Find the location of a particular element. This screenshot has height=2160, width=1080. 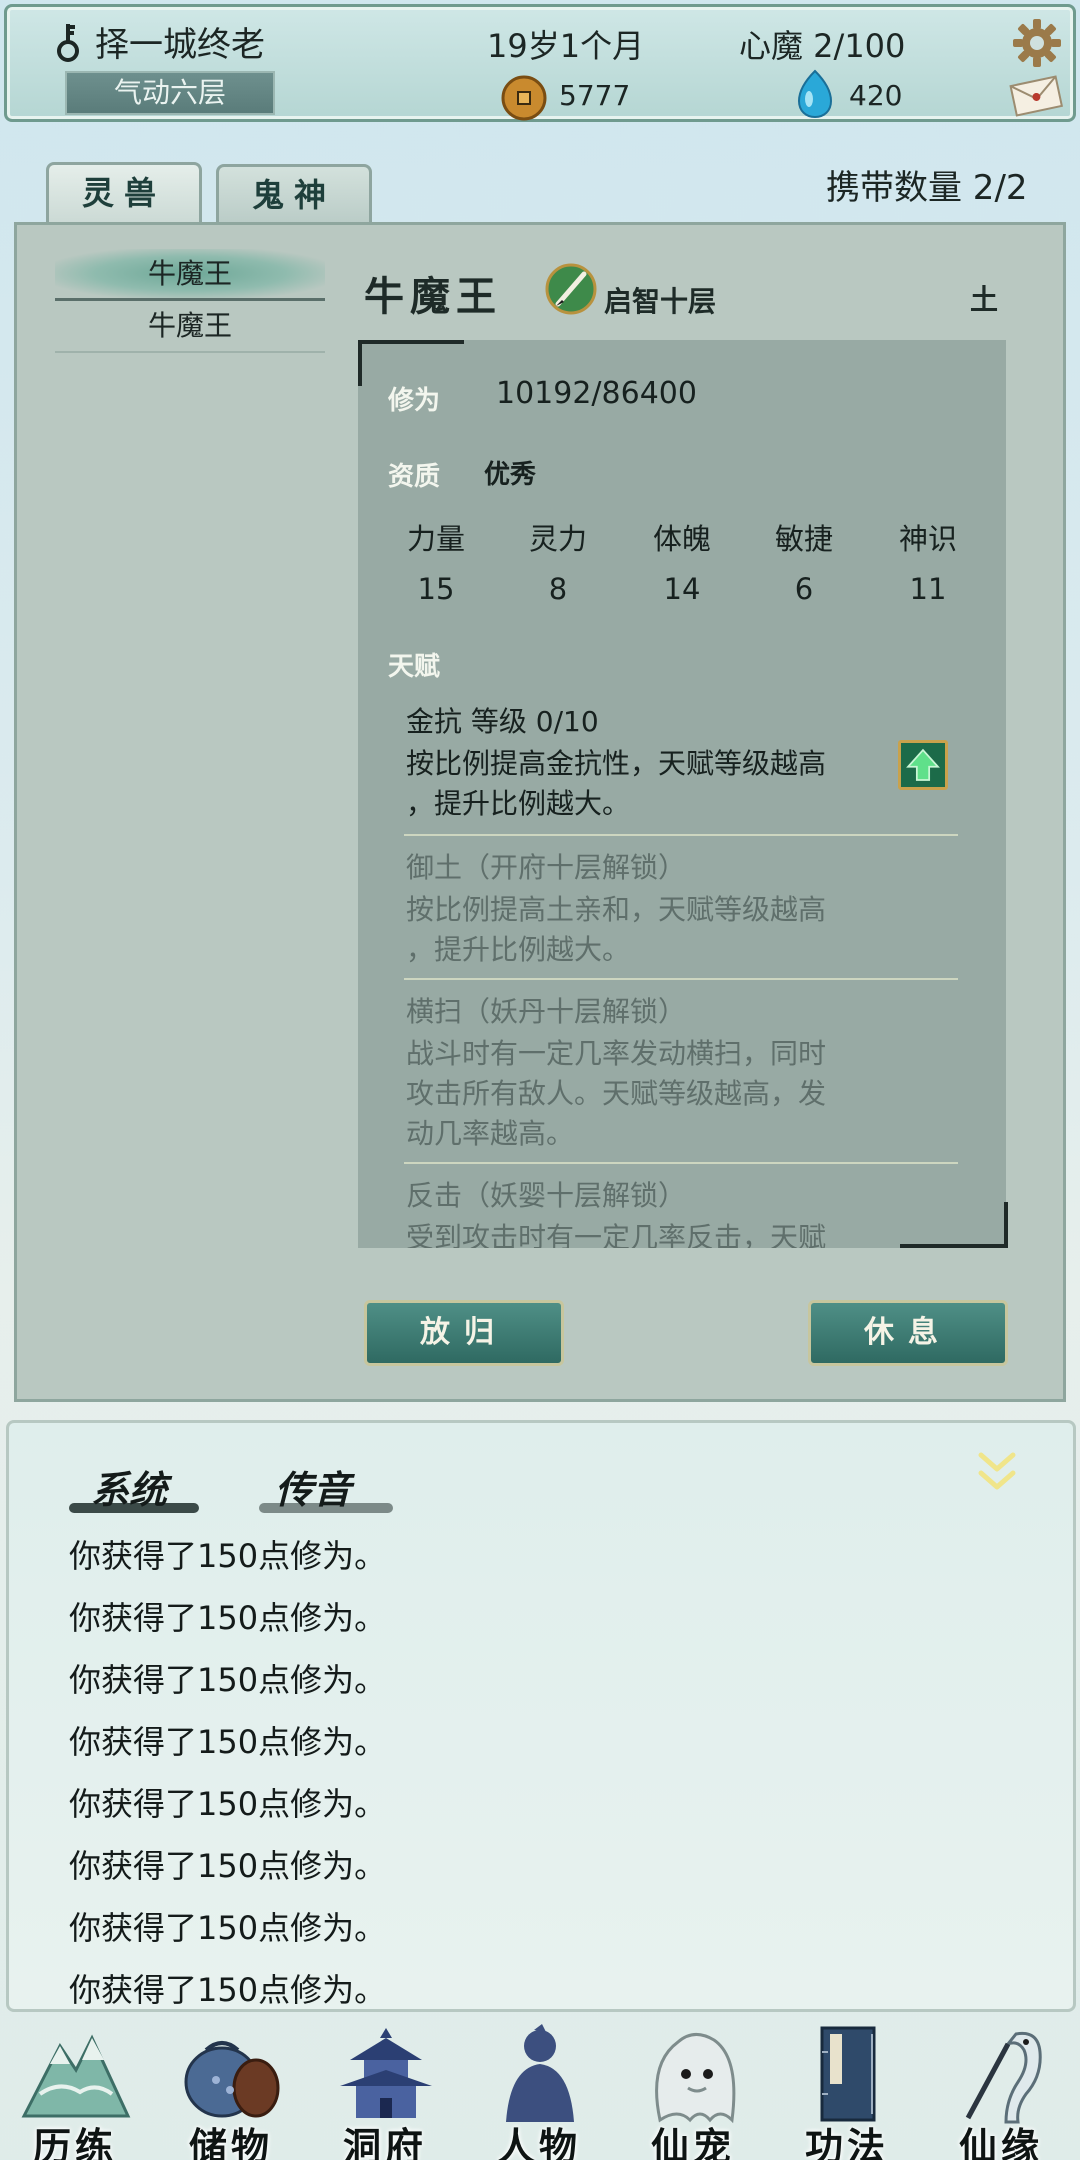

pet-list: 牛魔王 牛魔王 is located at coordinates (190, 301).